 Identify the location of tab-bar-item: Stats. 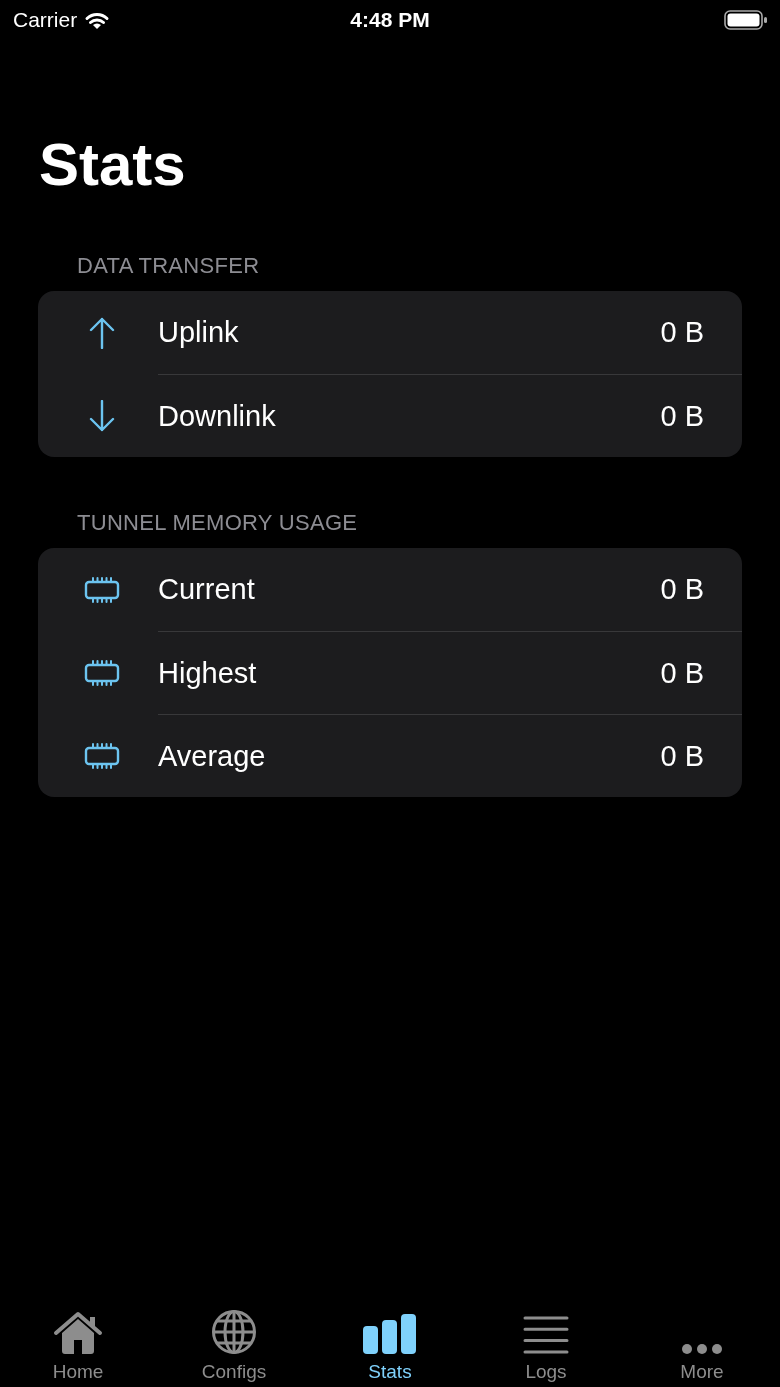
(390, 1338).